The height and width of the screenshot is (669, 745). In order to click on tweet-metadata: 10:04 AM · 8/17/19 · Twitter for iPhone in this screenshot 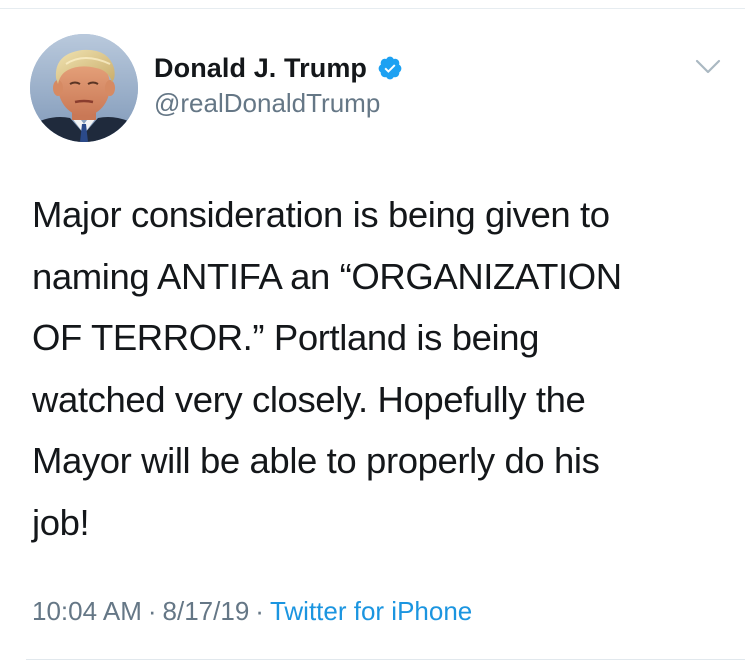, I will do `click(252, 611)`.